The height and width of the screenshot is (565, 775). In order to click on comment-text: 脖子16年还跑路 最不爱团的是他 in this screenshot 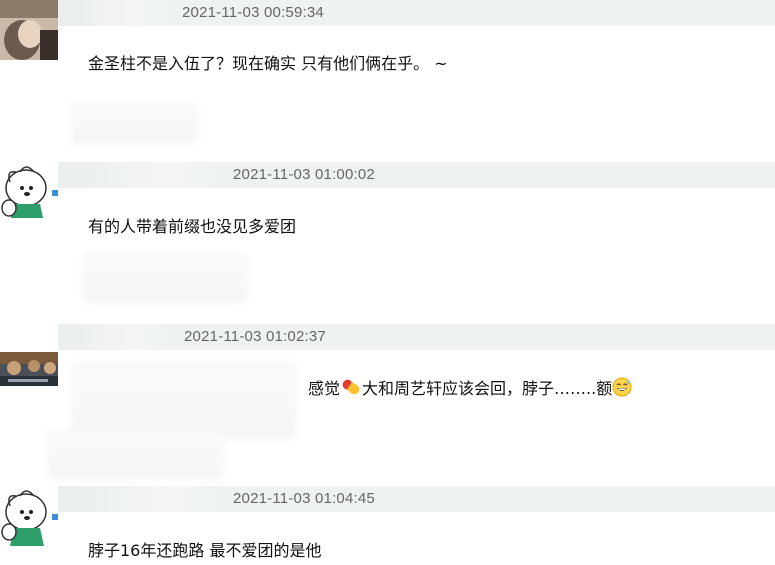, I will do `click(205, 550)`.